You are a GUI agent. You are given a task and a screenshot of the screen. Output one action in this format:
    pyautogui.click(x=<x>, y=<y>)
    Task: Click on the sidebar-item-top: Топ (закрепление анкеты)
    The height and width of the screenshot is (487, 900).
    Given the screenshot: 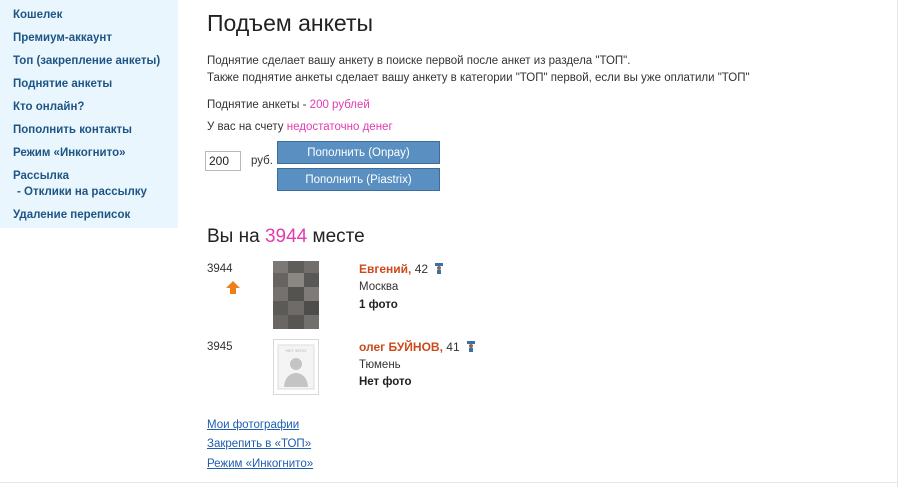 What is the action you would take?
    pyautogui.click(x=86, y=61)
    